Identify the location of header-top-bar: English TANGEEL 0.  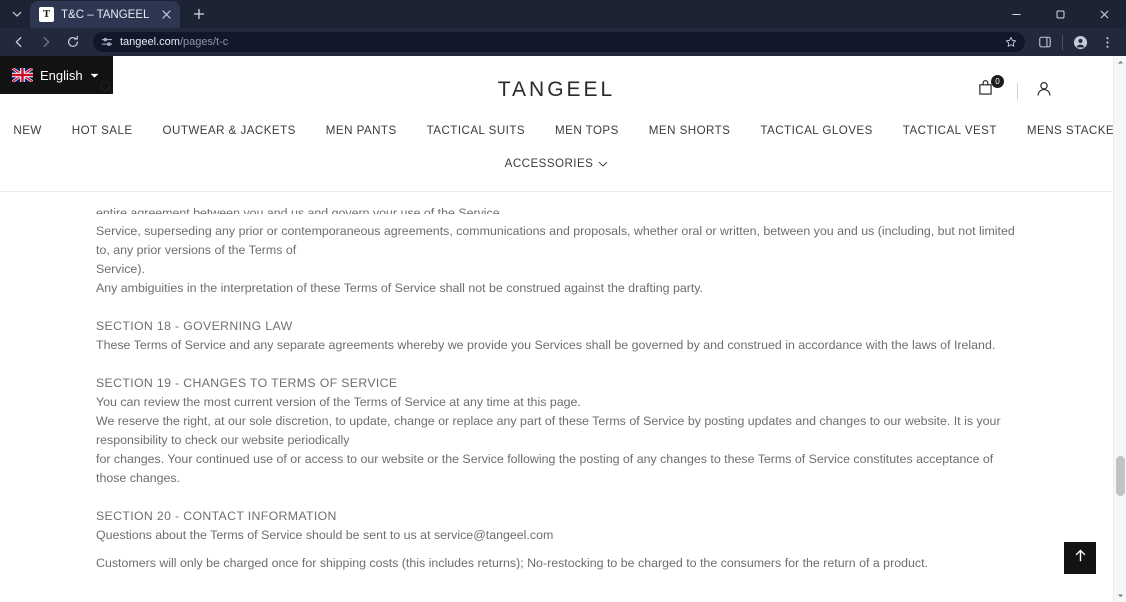
(556, 83).